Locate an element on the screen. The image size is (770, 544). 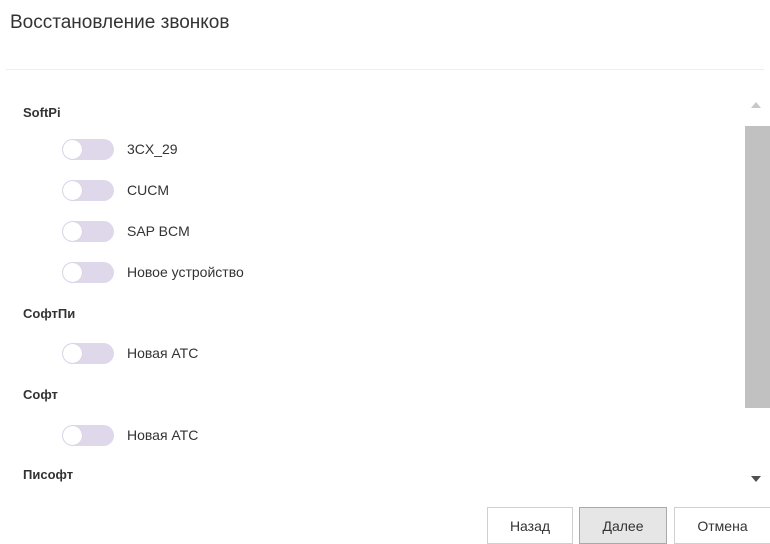
header-divider is located at coordinates (385, 69).